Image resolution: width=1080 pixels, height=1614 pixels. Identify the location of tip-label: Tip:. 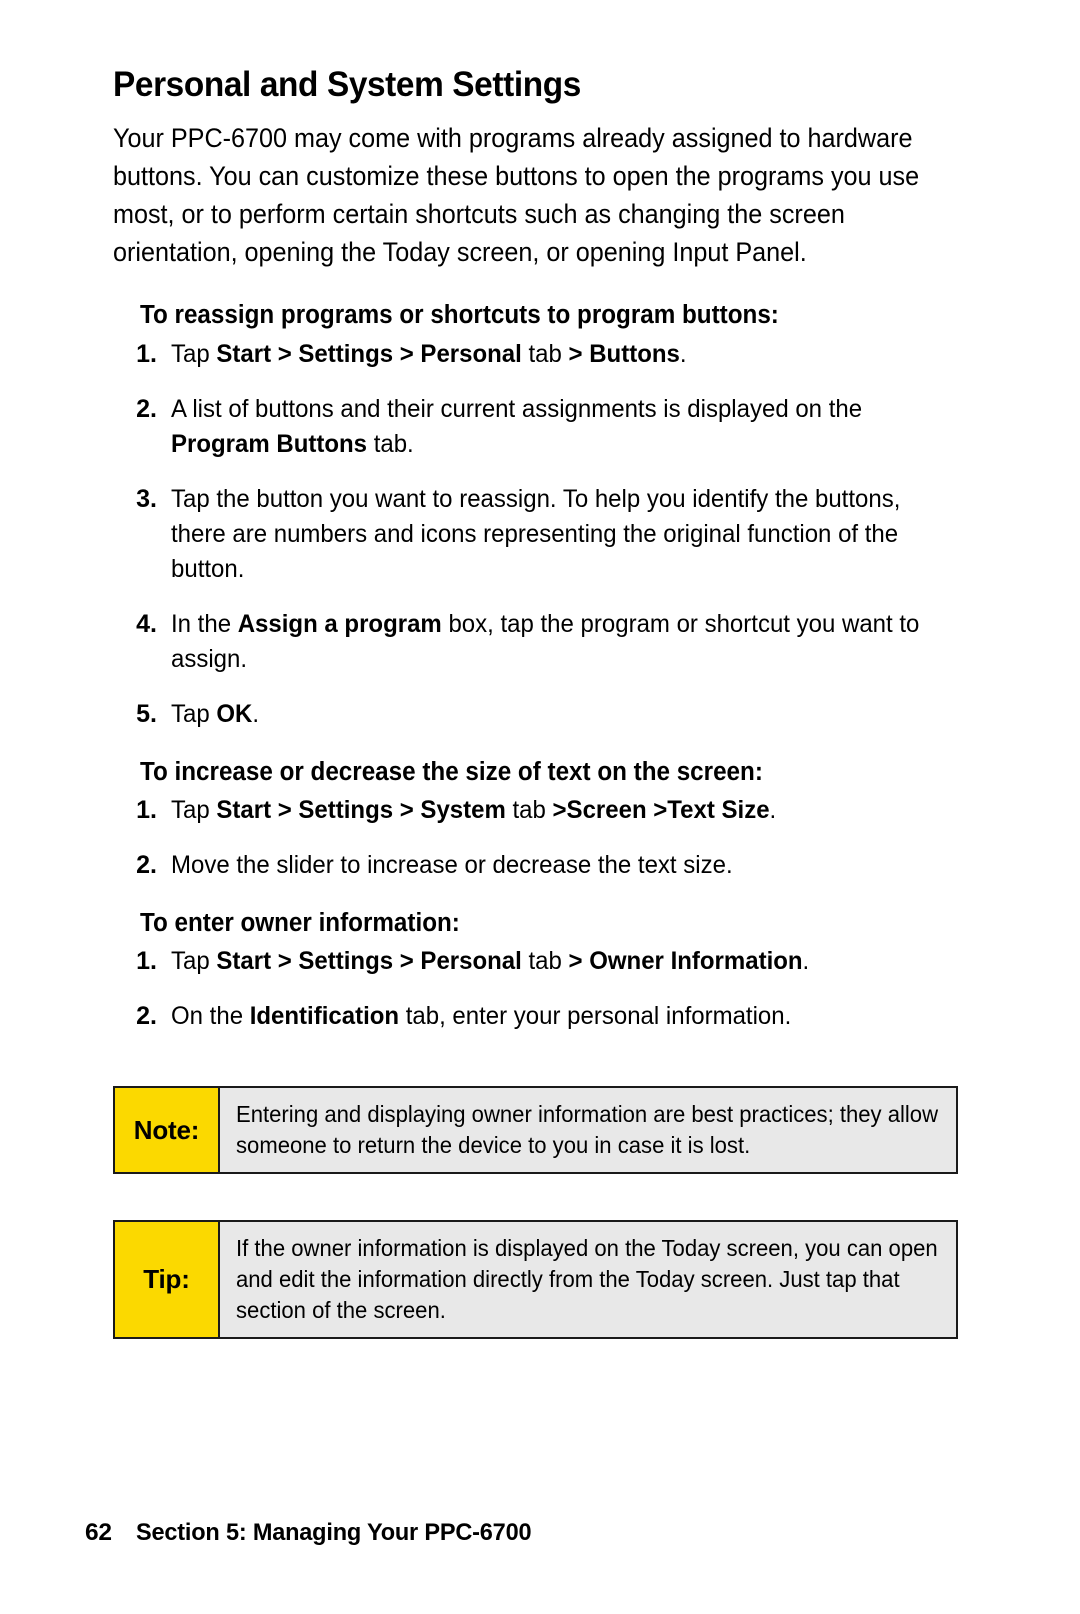
(167, 1280).